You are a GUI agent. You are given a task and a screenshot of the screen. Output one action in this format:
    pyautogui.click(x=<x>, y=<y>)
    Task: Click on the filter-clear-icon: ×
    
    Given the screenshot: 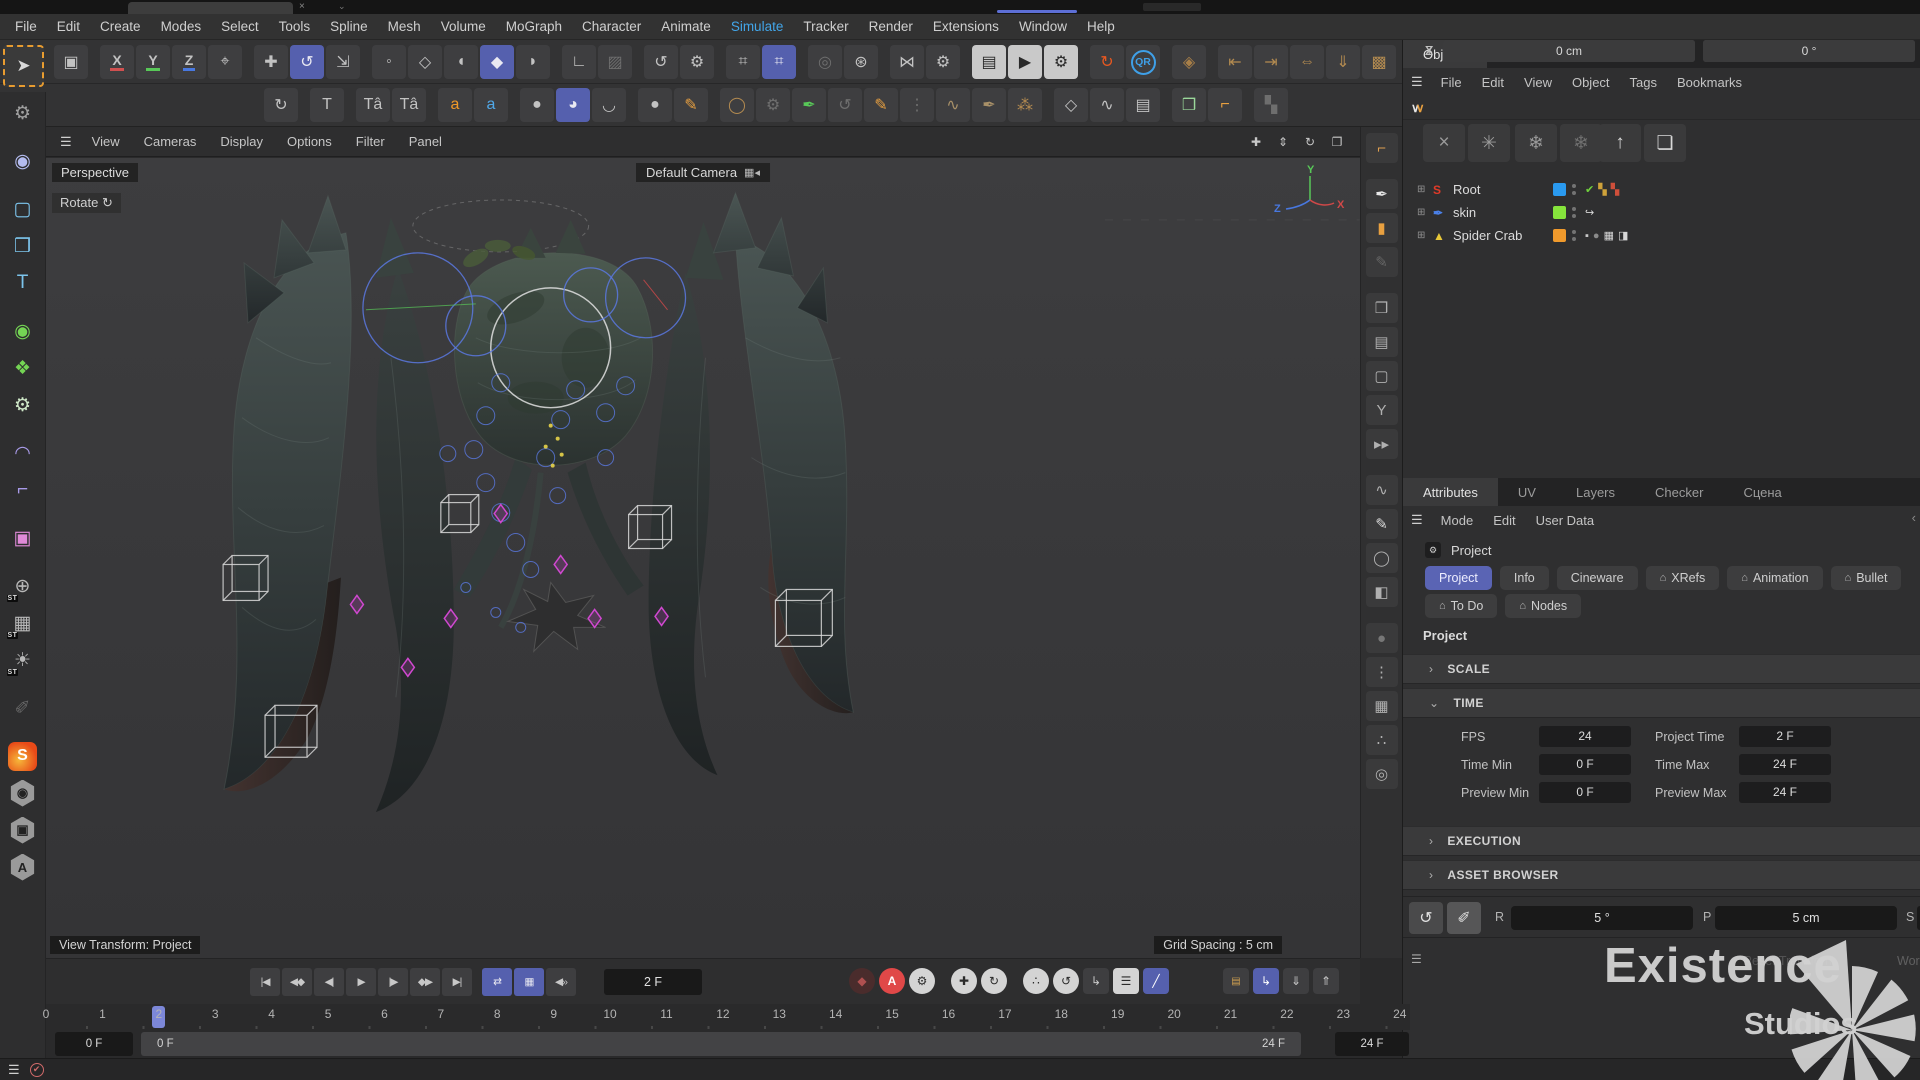 What is the action you would take?
    pyautogui.click(x=1444, y=143)
    